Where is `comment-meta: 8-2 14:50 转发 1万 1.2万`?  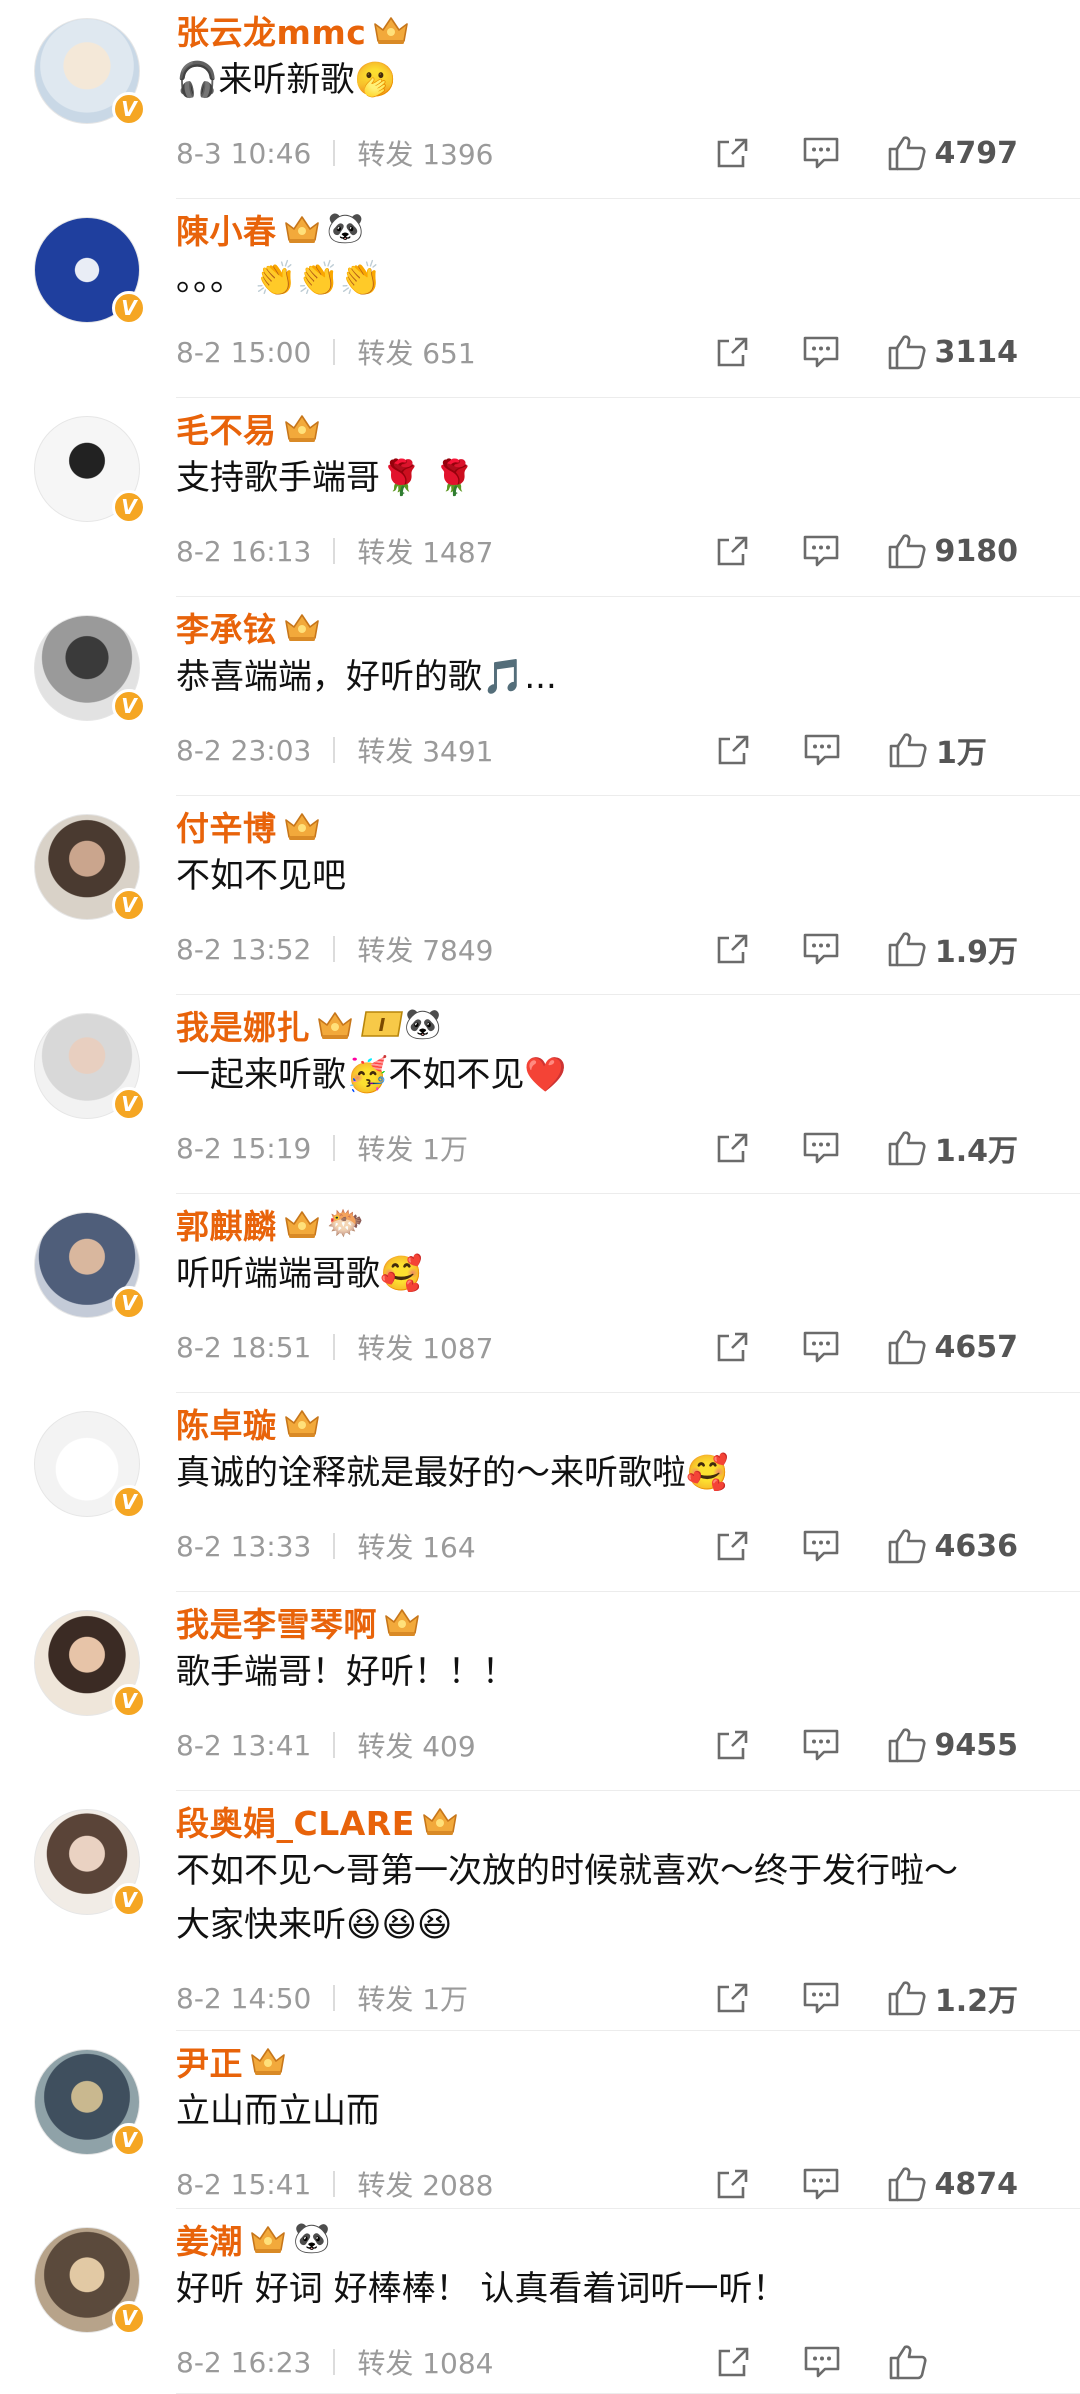
comment-meta: 8-2 14:50 转发 1万 1.2万 is located at coordinates (614, 1998).